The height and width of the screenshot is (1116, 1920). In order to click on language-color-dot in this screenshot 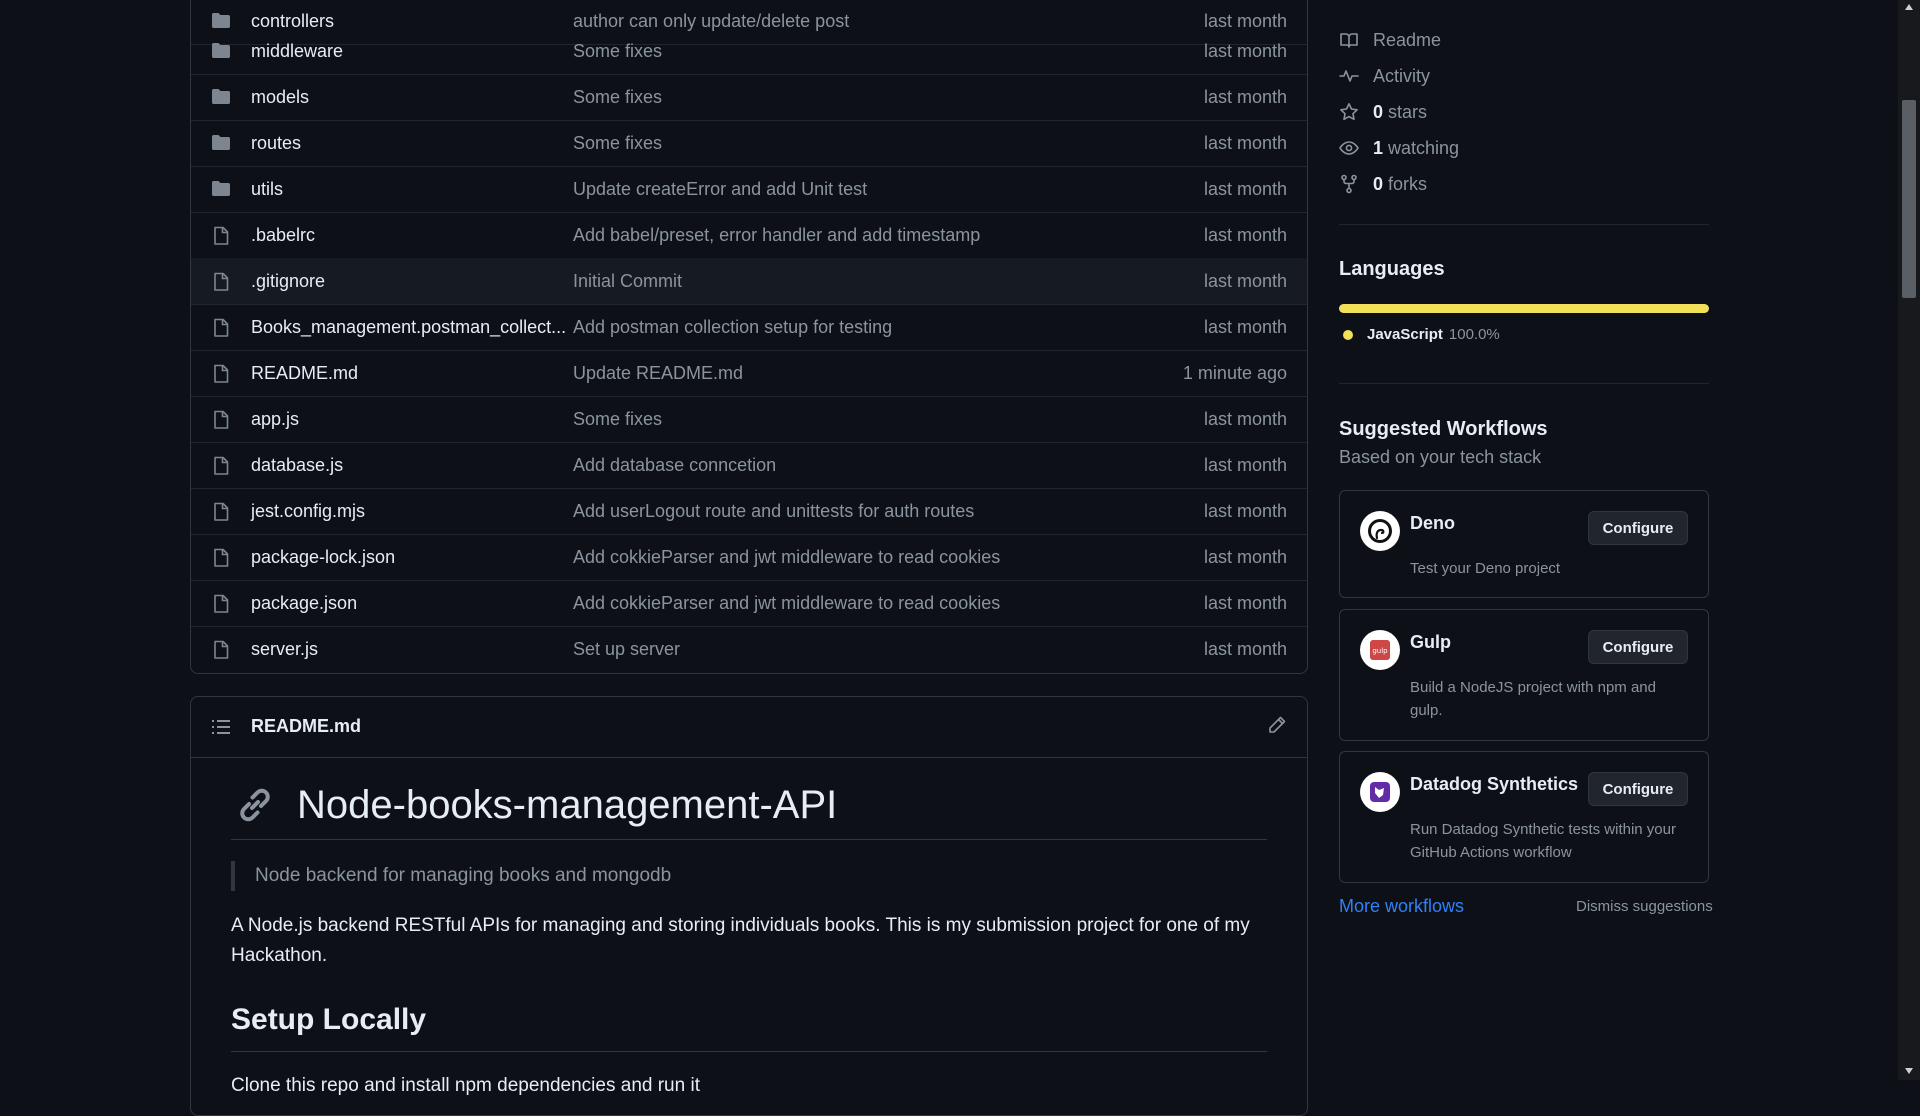, I will do `click(1348, 334)`.